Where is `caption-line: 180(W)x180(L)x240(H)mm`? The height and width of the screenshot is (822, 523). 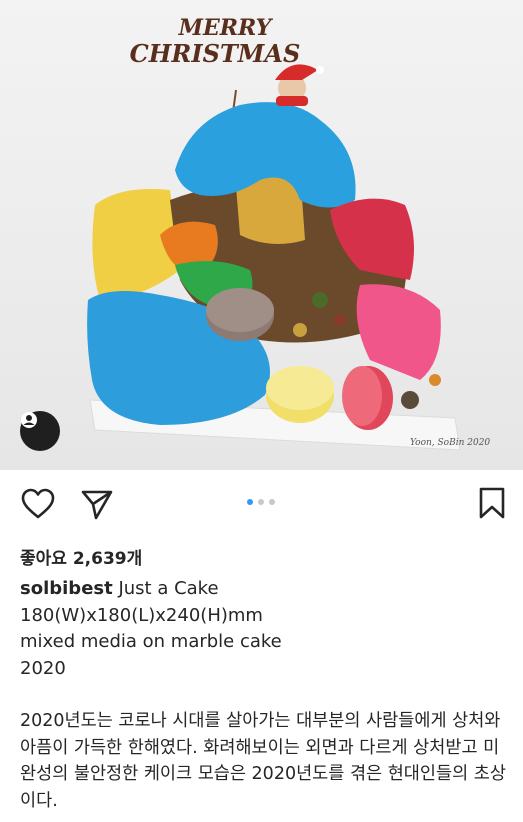
caption-line: 180(W)x180(L)x240(H)mm is located at coordinates (141, 615).